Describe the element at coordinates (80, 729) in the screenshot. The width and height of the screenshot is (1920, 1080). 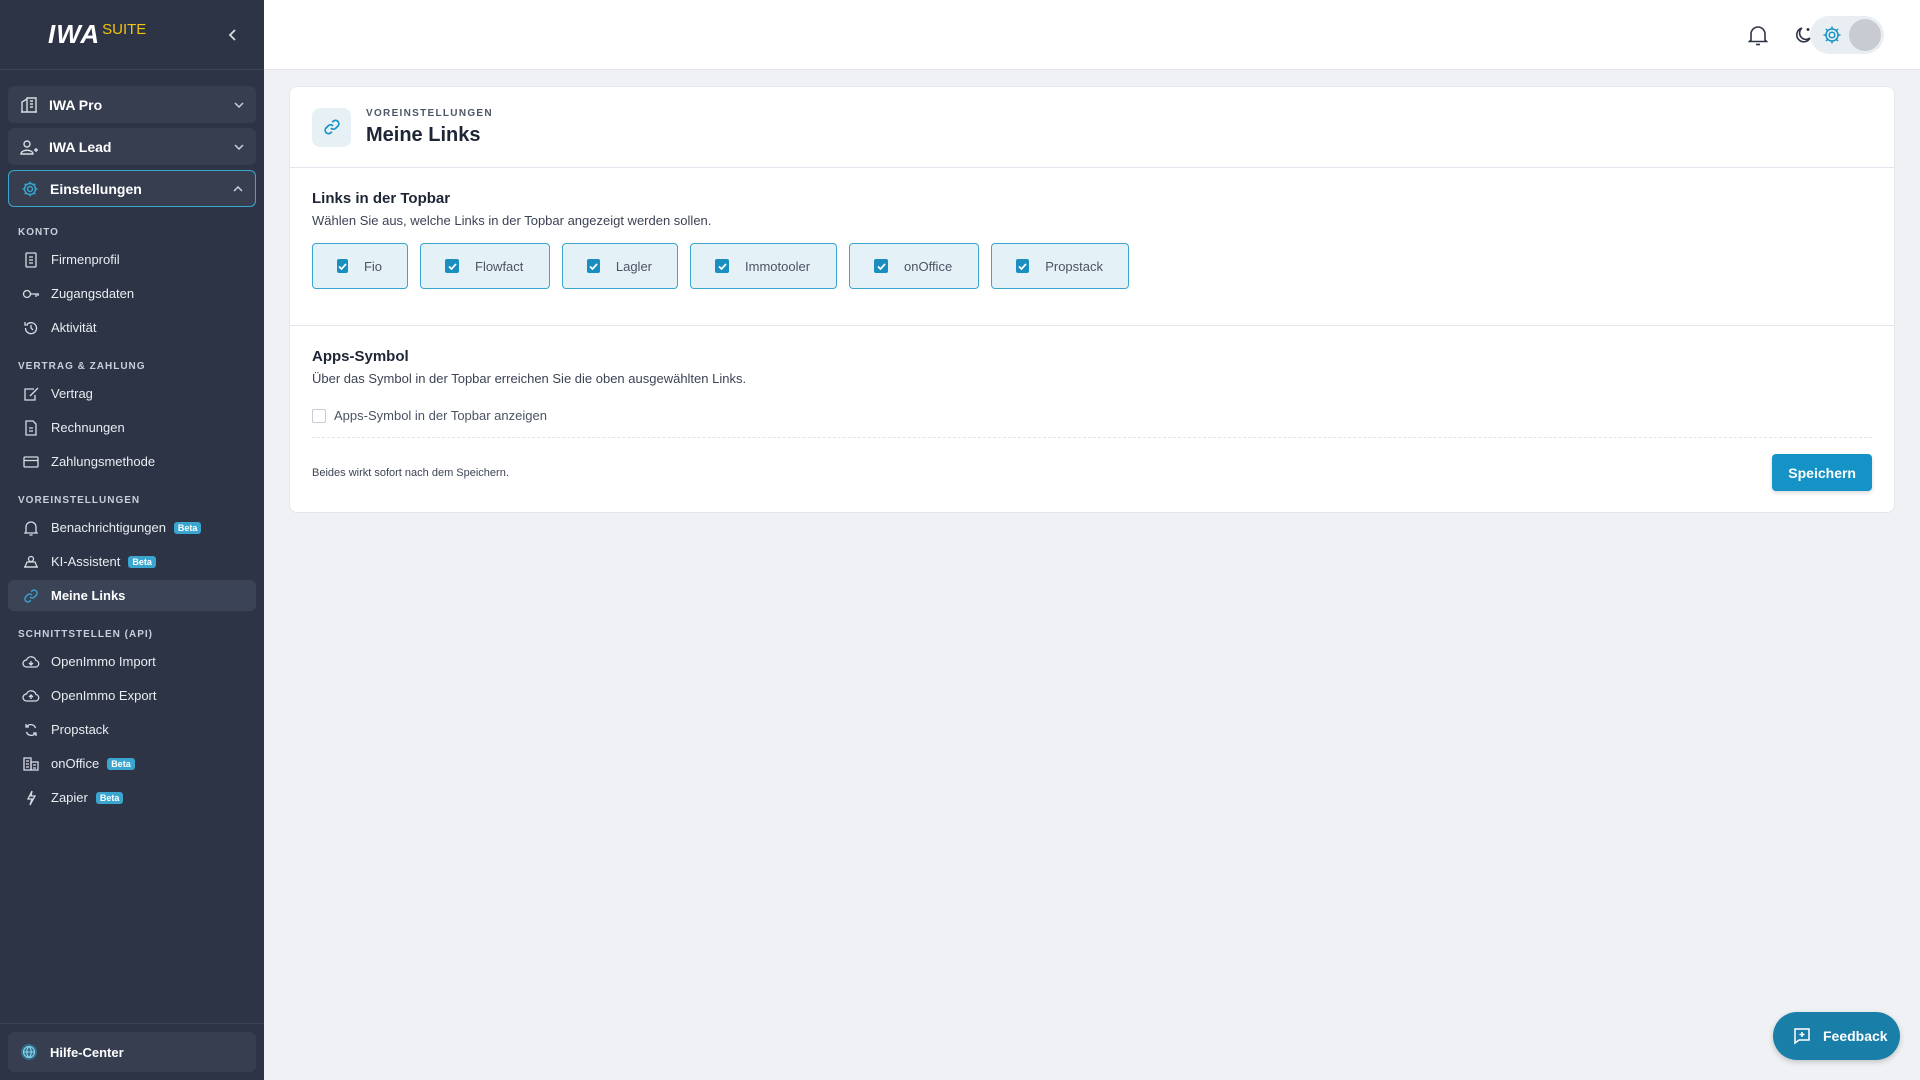
I see `sidebar-item-label: Propstack` at that location.